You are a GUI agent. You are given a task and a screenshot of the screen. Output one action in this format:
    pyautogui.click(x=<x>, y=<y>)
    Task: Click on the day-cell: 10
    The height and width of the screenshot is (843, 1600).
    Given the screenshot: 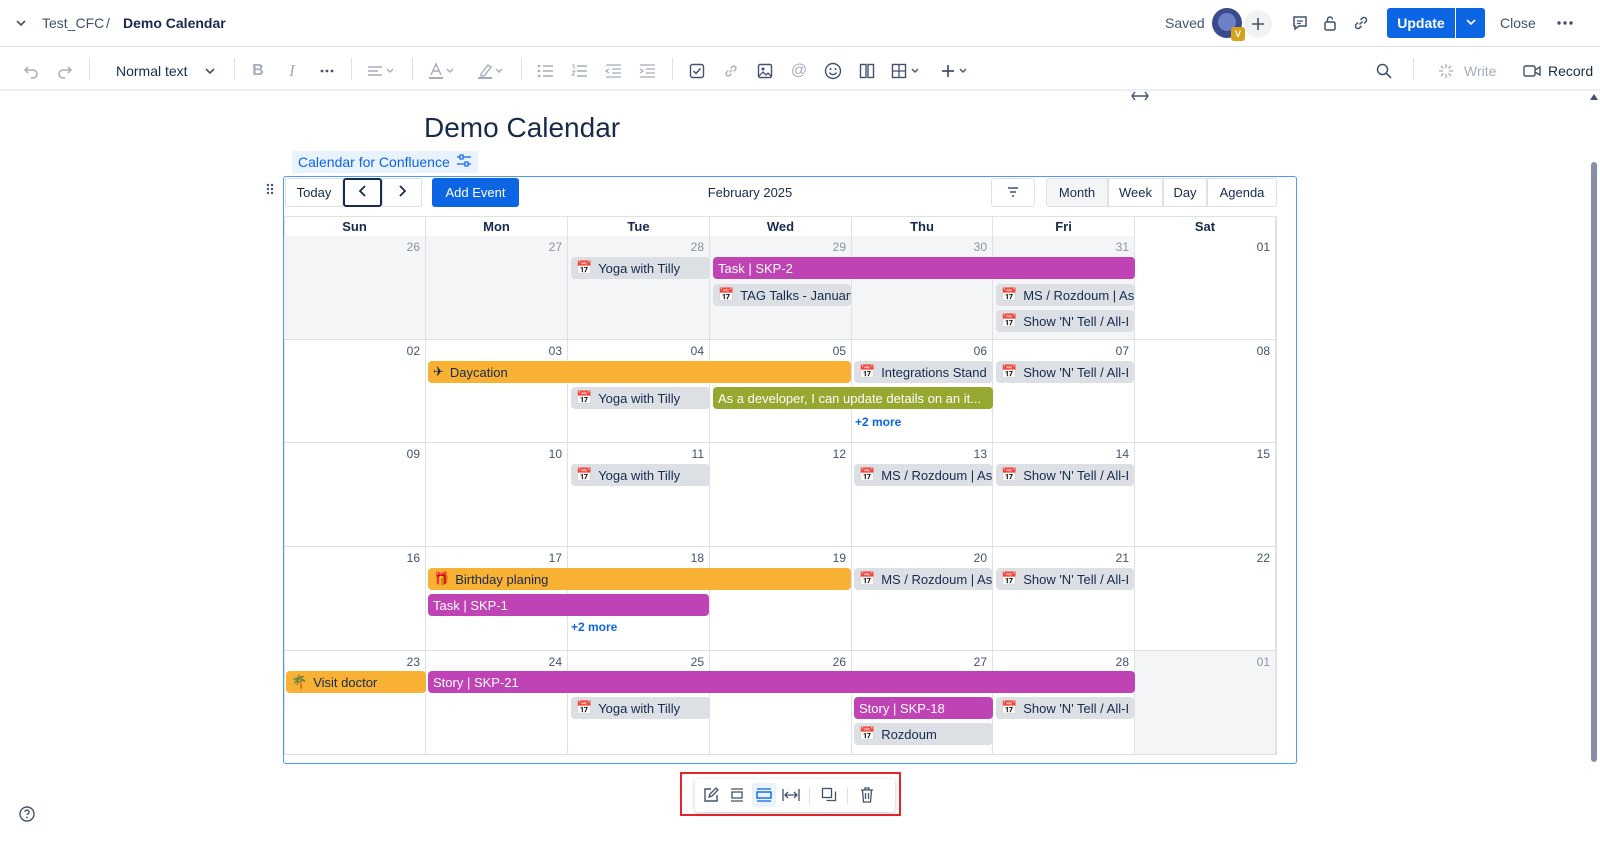 What is the action you would take?
    pyautogui.click(x=497, y=495)
    